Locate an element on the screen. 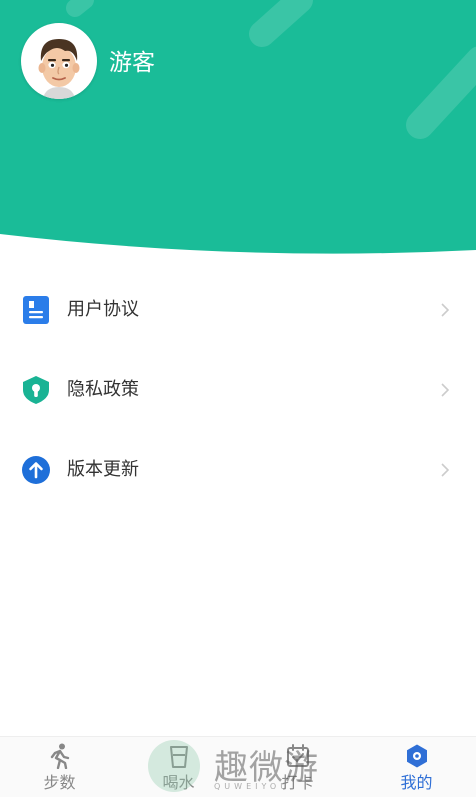 The image size is (476, 797). menu-item-label: 版本更新 is located at coordinates (103, 469).